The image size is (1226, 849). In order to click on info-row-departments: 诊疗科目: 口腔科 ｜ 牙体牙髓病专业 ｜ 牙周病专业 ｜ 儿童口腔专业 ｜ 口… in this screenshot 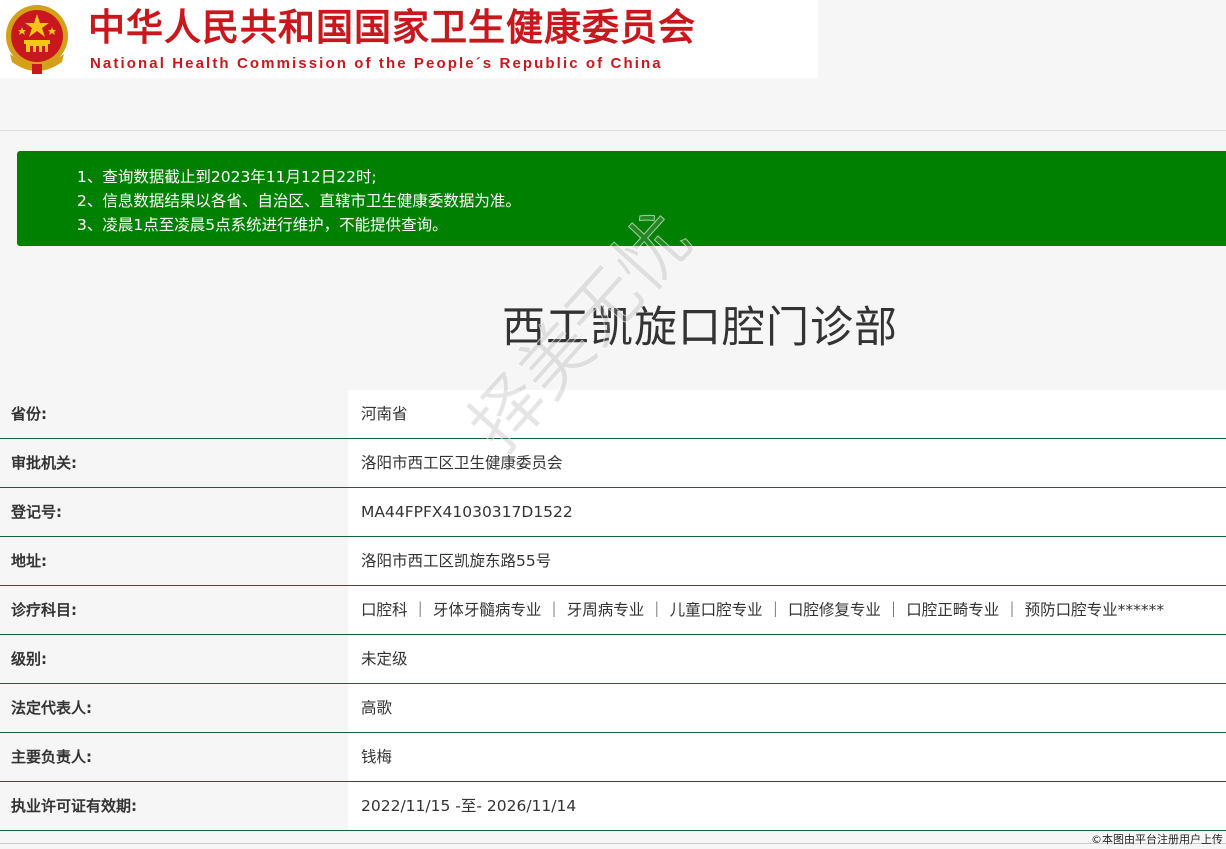, I will do `click(613, 610)`.